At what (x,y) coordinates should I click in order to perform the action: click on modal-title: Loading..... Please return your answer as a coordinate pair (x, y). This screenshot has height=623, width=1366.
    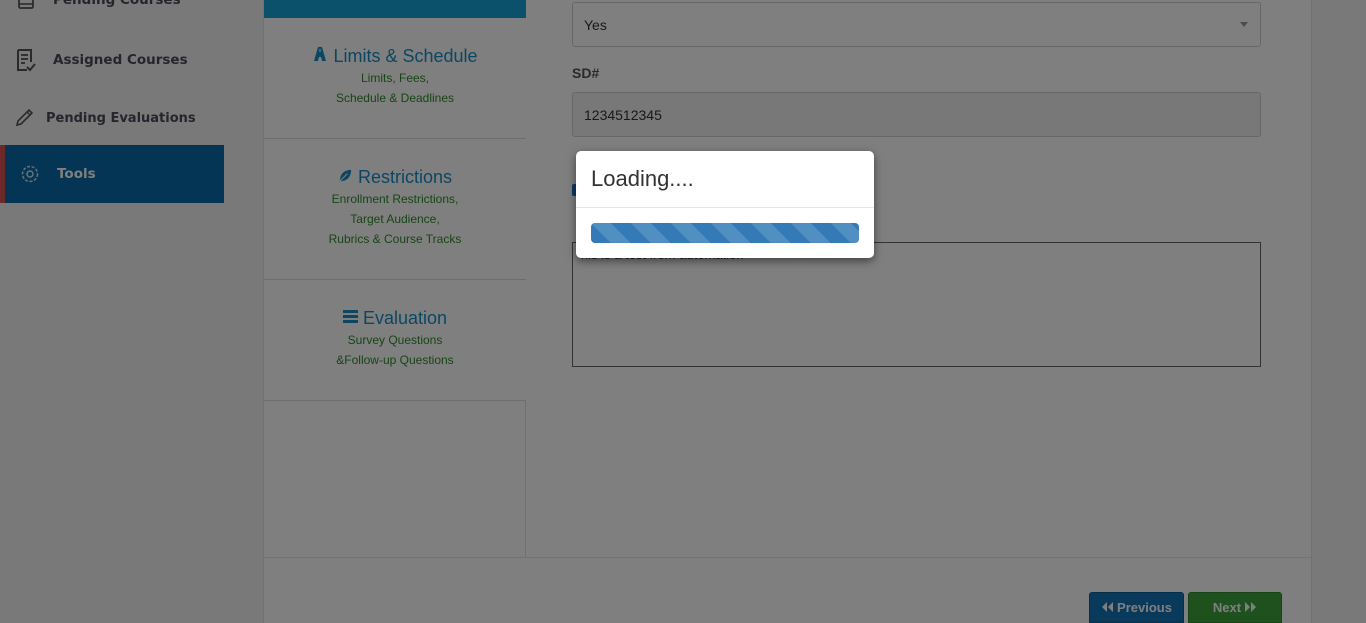
    Looking at the image, I should click on (642, 178).